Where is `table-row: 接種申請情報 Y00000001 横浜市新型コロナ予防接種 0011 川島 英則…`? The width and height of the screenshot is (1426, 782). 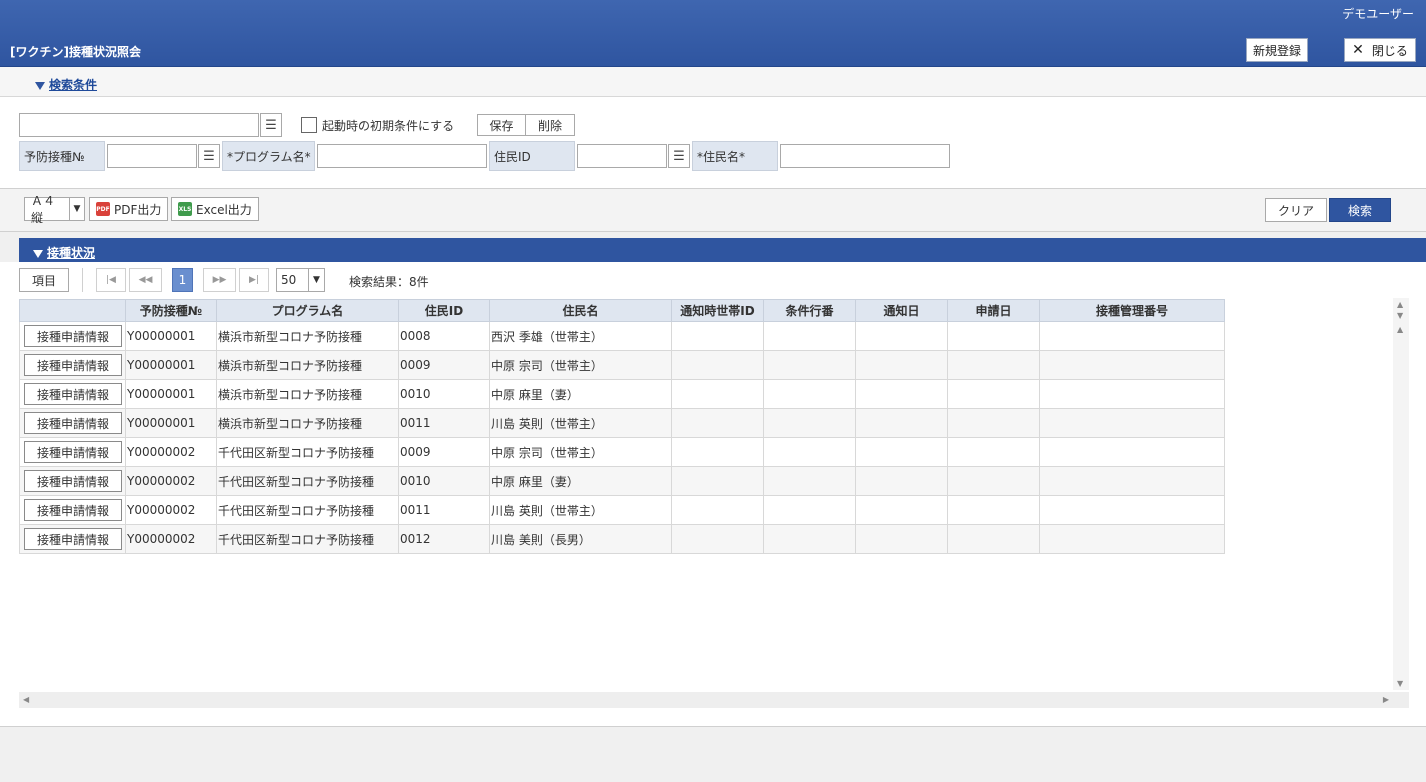 table-row: 接種申請情報 Y00000001 横浜市新型コロナ予防接種 0011 川島 英則… is located at coordinates (622, 423).